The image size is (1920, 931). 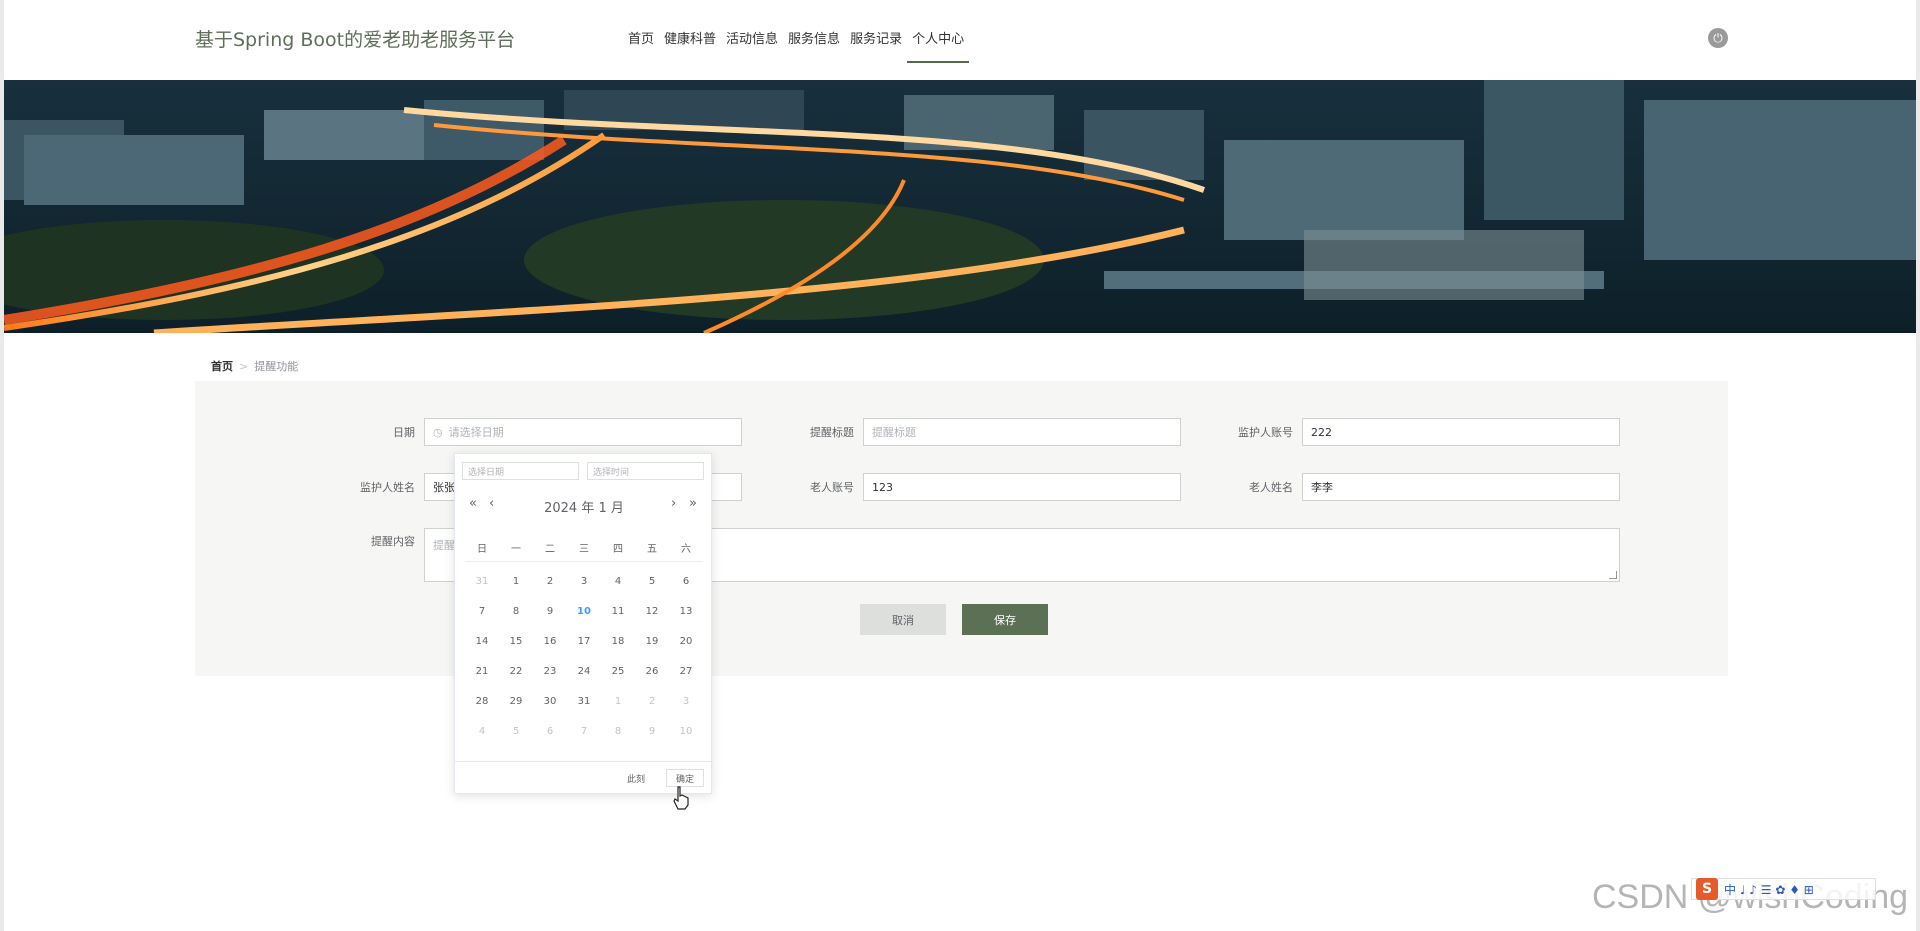 What do you see at coordinates (560, 508) in the screenshot?
I see `picker-year: 2024` at bounding box center [560, 508].